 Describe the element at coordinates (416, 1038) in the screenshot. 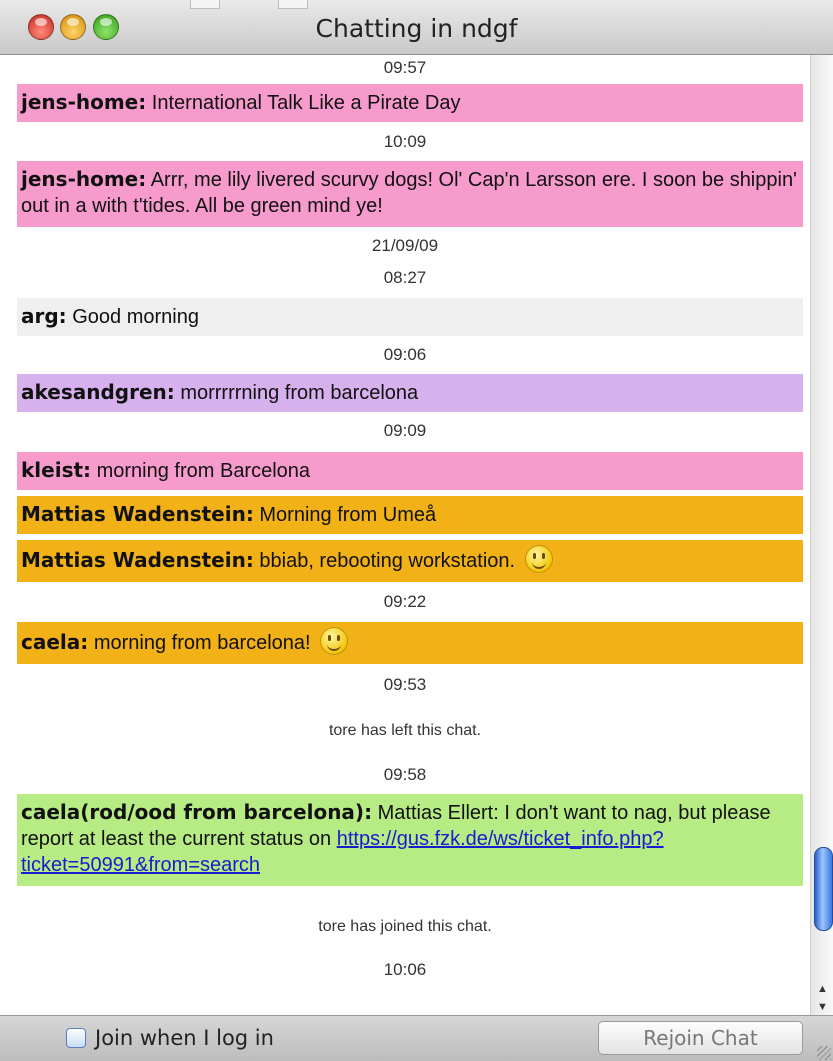

I see `bottom-bar: Join when I log in Rejoin Chat` at that location.